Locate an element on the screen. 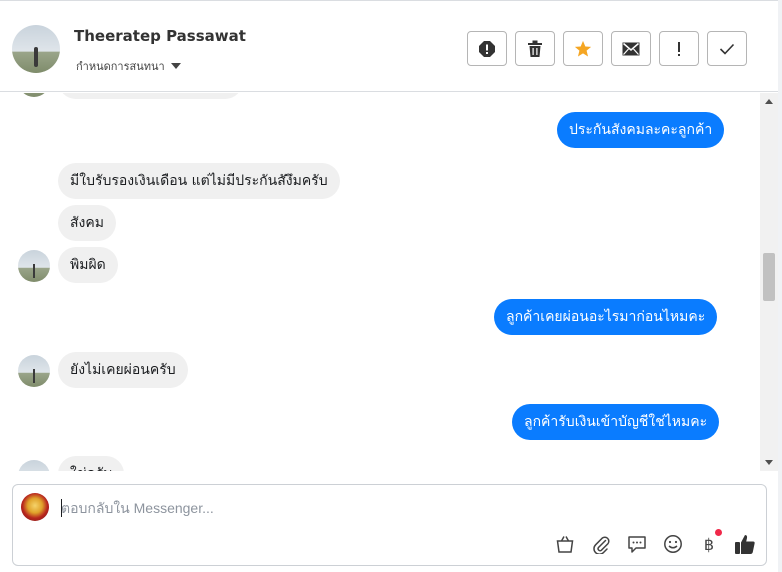  caret-down-icon is located at coordinates (175, 66).